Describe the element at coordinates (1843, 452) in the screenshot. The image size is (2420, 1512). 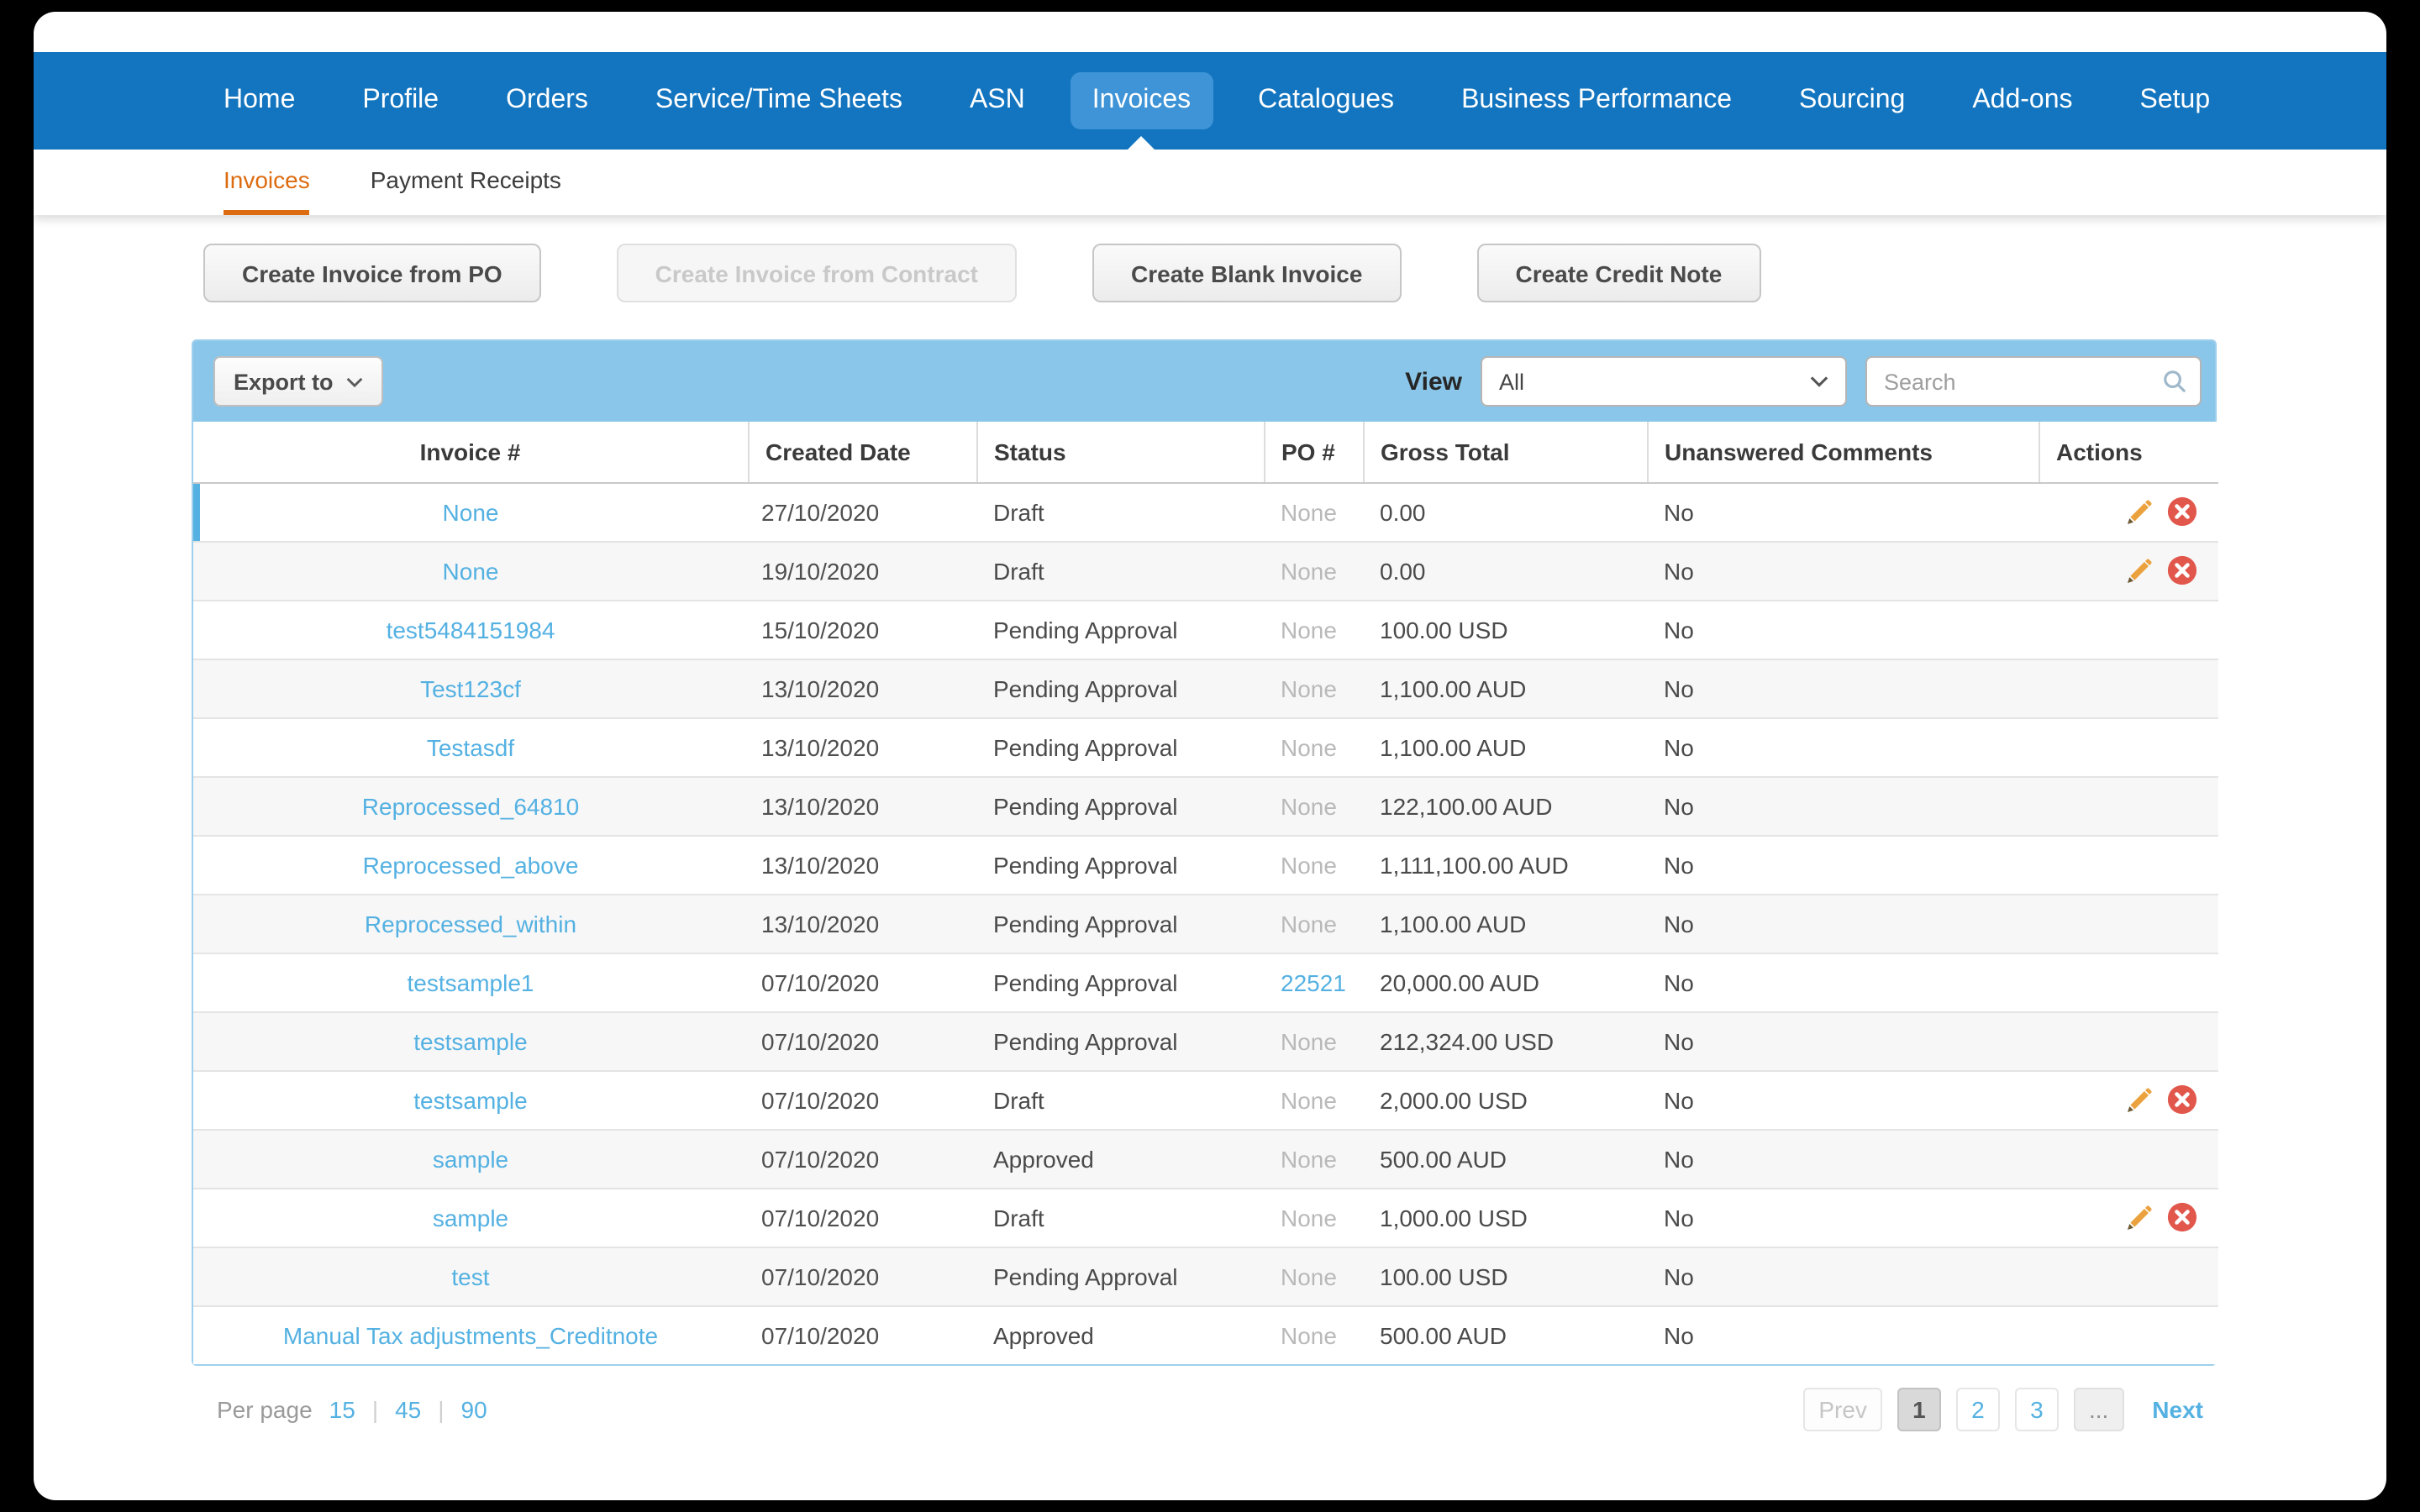
I see `column-header-unanswered-comments: Unanswered Comments` at that location.